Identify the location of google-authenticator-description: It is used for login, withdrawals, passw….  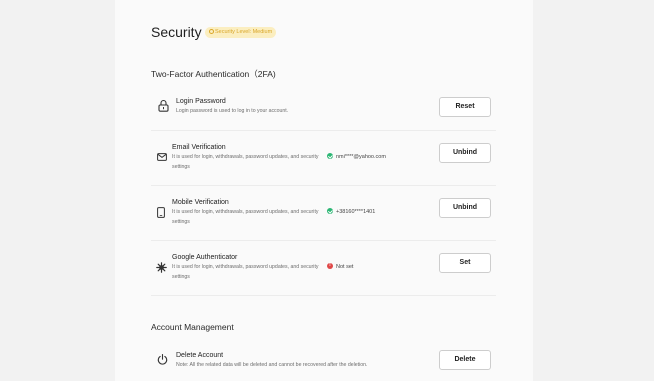
(245, 272).